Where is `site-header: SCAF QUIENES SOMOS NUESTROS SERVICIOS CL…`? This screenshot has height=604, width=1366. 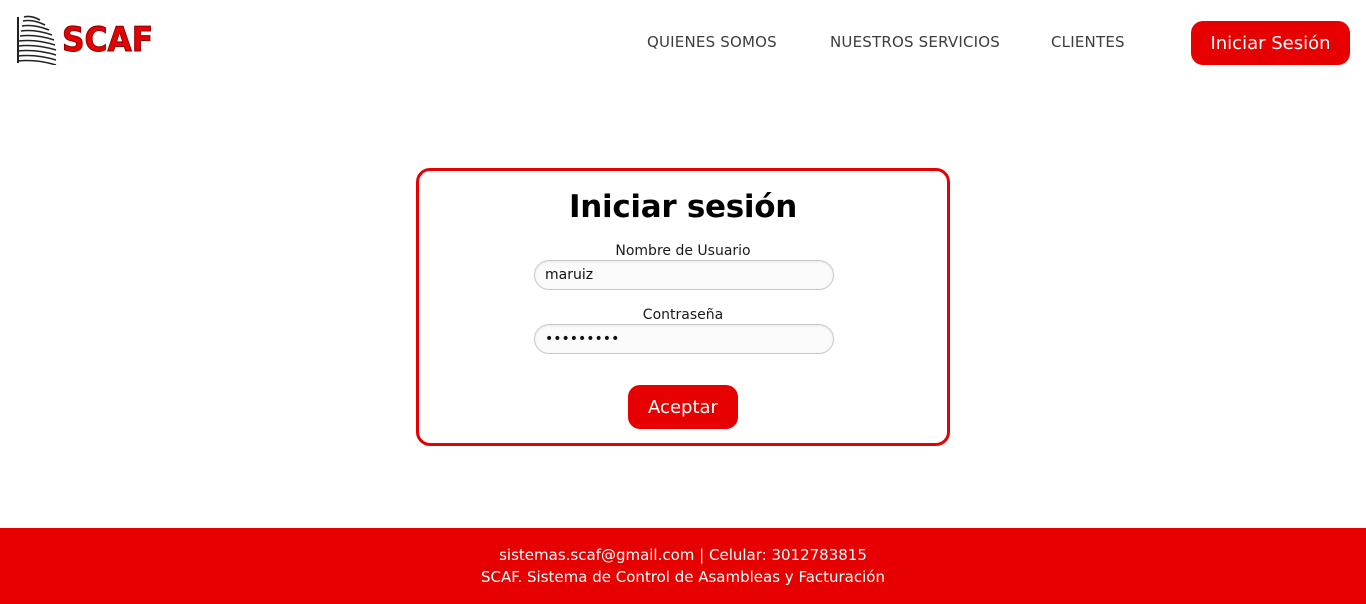
site-header: SCAF QUIENES SOMOS NUESTROS SERVICIOS CL… is located at coordinates (683, 43).